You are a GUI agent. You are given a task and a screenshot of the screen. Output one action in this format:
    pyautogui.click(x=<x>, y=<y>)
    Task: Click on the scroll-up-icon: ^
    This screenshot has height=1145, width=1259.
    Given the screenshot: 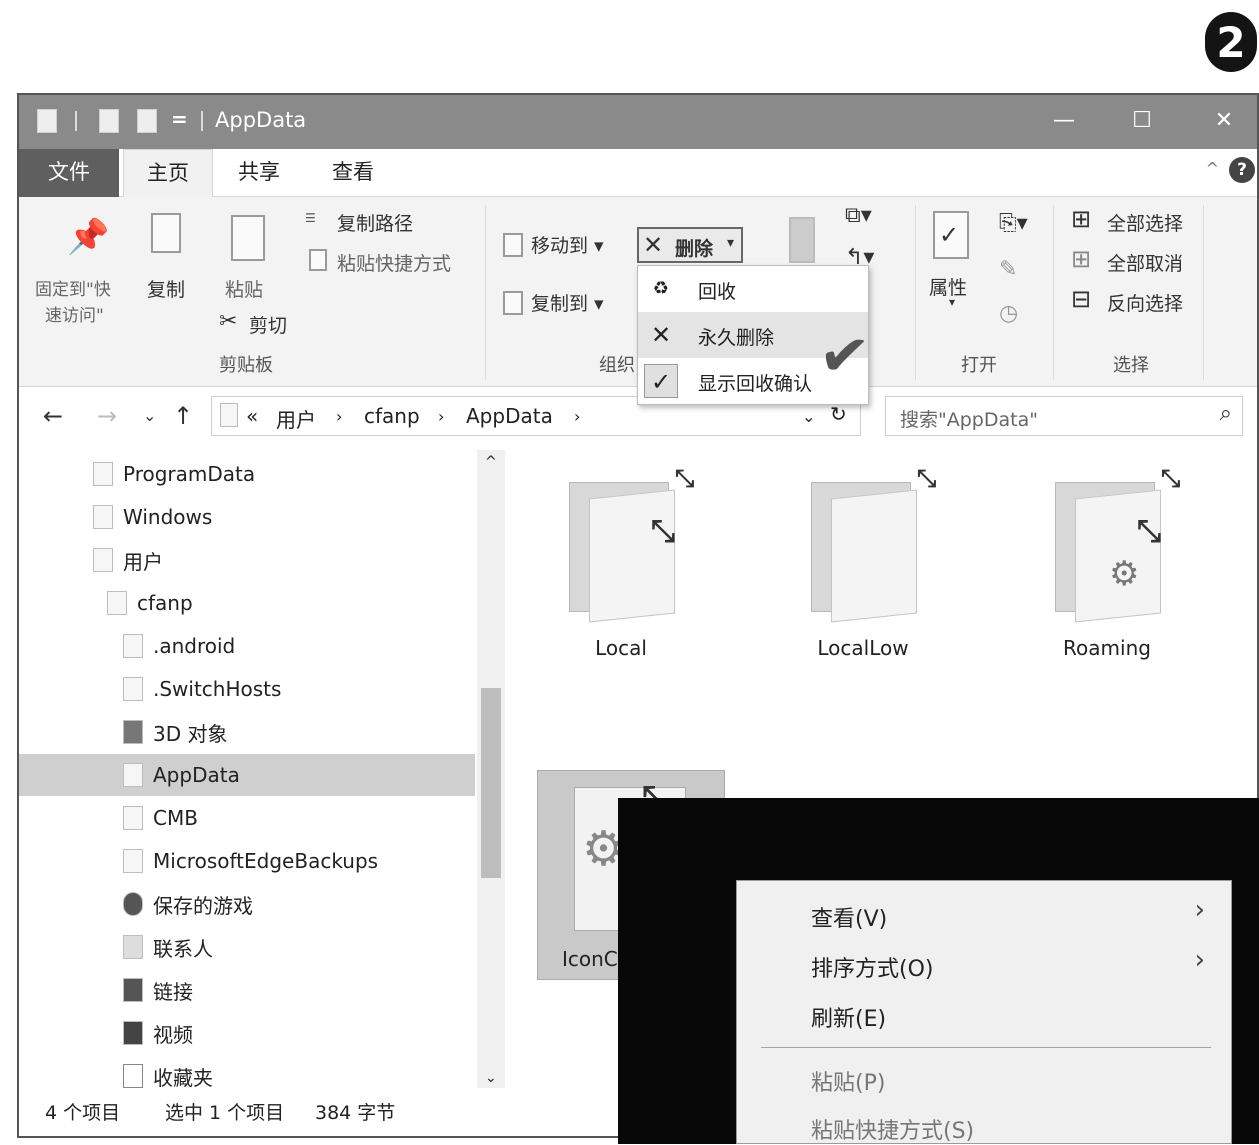 What is the action you would take?
    pyautogui.click(x=491, y=462)
    